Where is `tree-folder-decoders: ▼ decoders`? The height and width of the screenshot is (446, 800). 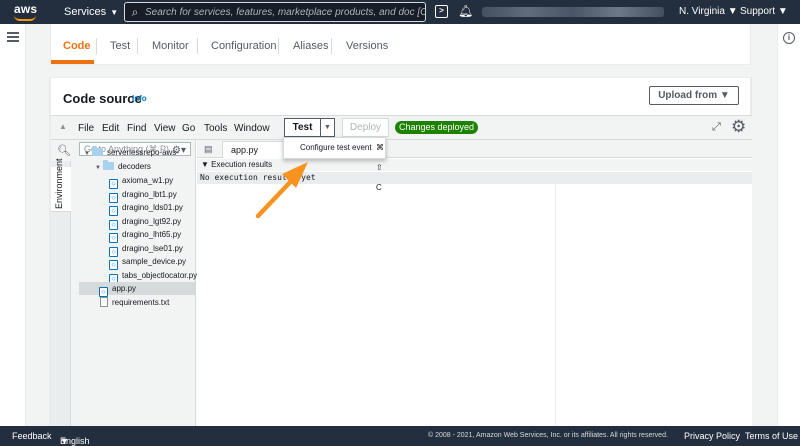
tree-folder-decoders: ▼ decoders is located at coordinates (123, 166).